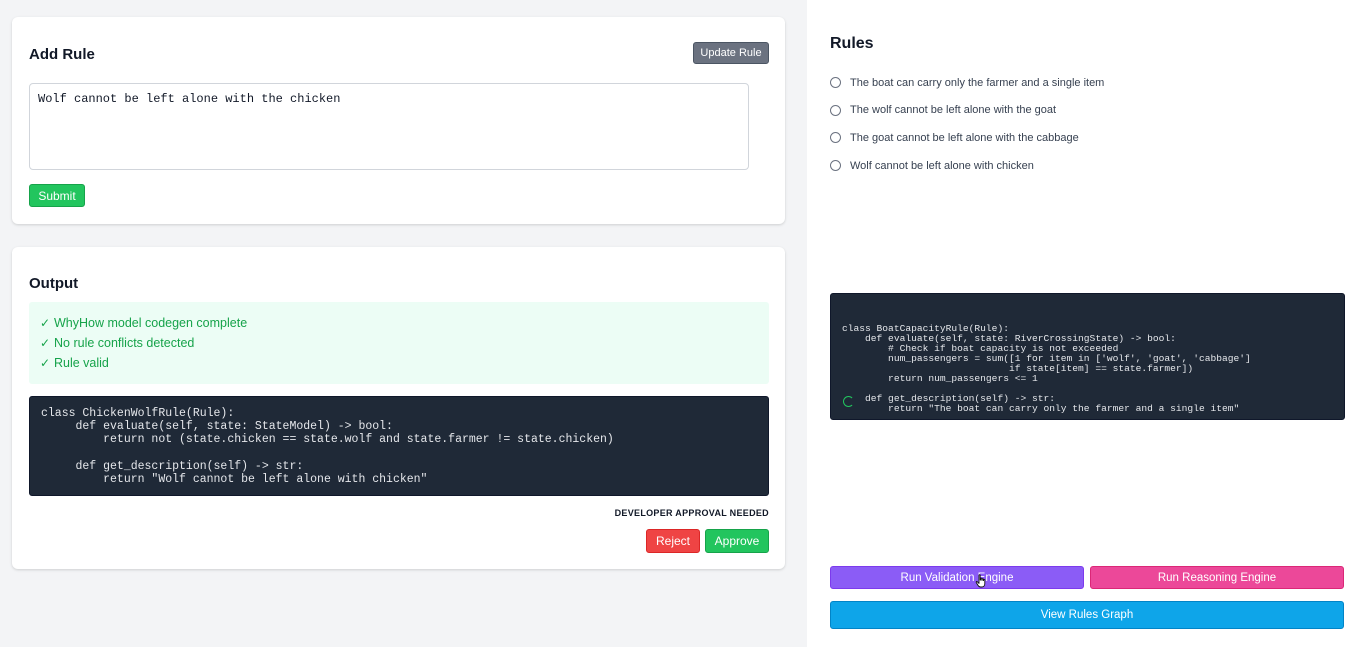  What do you see at coordinates (980, 581) in the screenshot?
I see `hand-cursor-icon` at bounding box center [980, 581].